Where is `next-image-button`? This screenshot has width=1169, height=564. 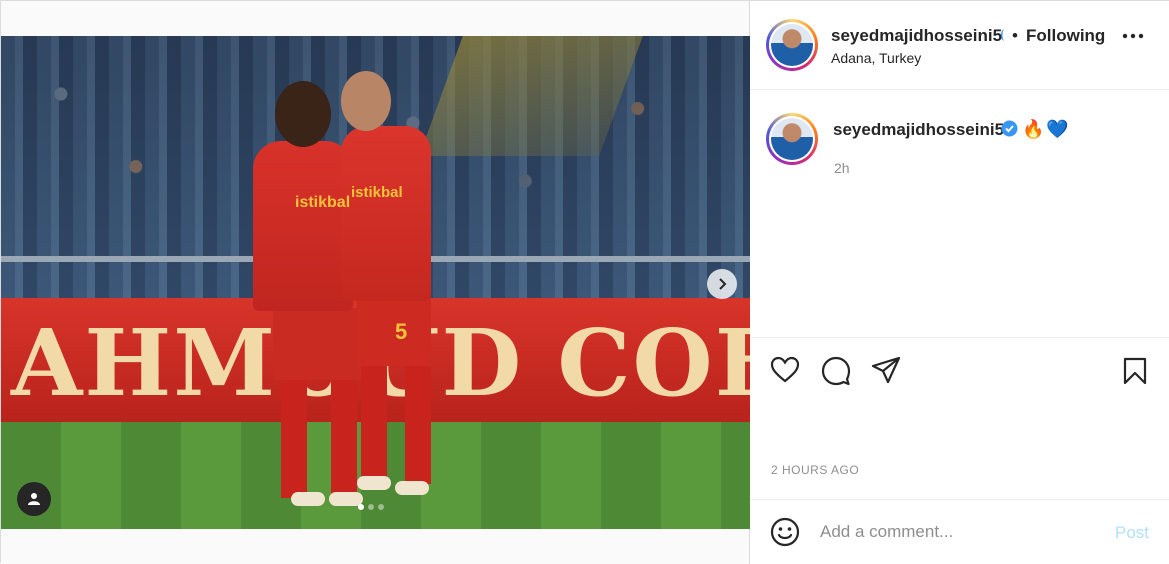 next-image-button is located at coordinates (722, 284).